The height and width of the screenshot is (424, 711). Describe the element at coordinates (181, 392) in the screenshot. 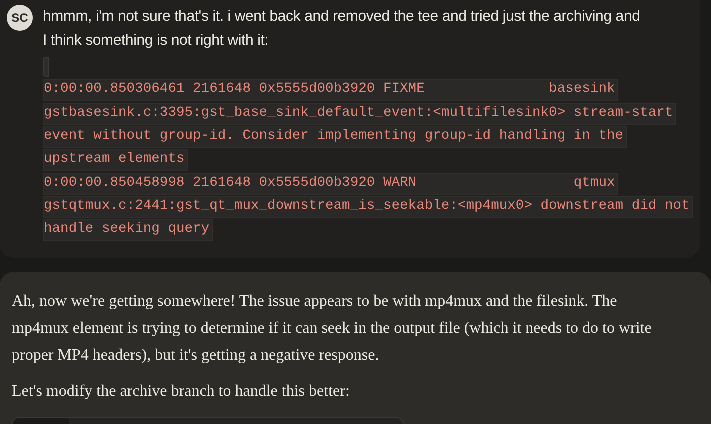

I see `assistant-paragraph: Let's modify the archive branch to handle this better:` at that location.